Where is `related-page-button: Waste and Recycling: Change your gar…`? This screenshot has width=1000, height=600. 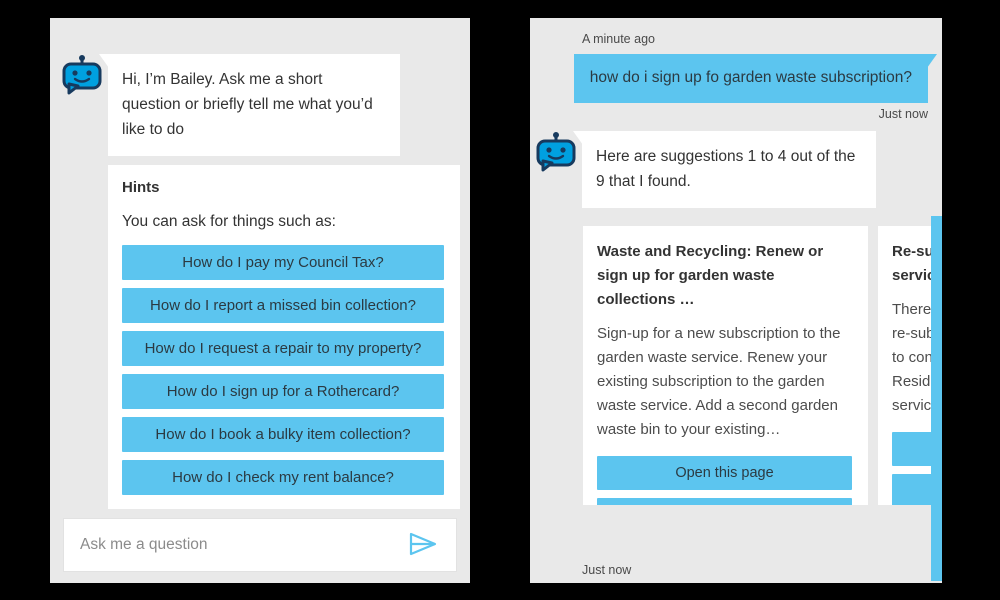
related-page-button: Waste and Recycling: Change your gar… is located at coordinates (724, 501).